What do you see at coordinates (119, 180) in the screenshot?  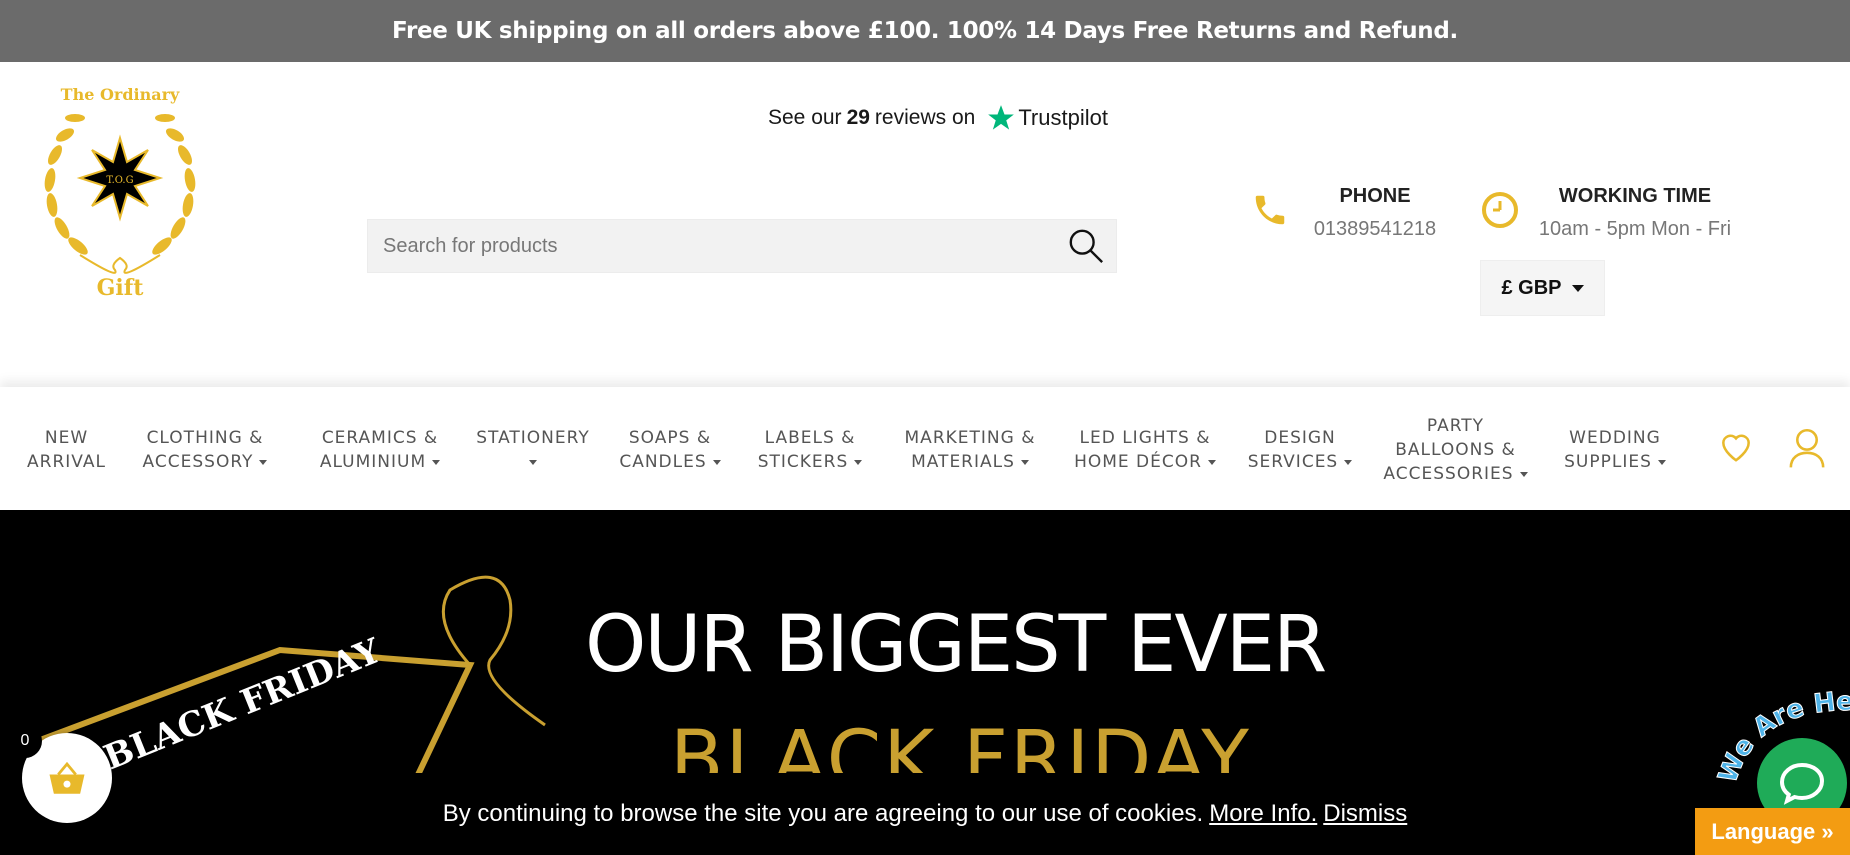 I see `logo-monogram: T.O.G` at bounding box center [119, 180].